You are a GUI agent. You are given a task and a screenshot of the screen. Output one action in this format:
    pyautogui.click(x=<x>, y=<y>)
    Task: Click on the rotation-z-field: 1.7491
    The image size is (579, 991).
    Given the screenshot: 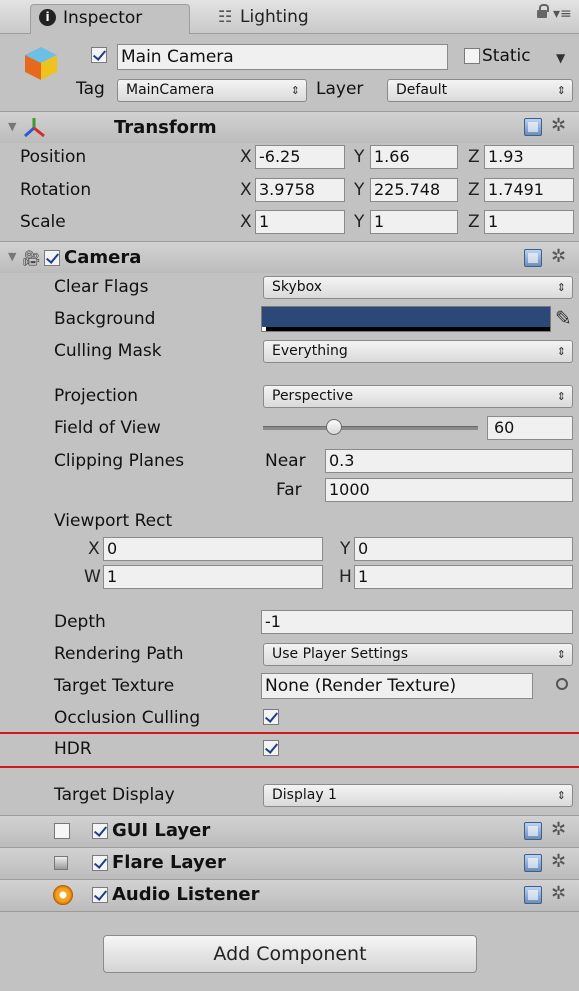 What is the action you would take?
    pyautogui.click(x=529, y=190)
    